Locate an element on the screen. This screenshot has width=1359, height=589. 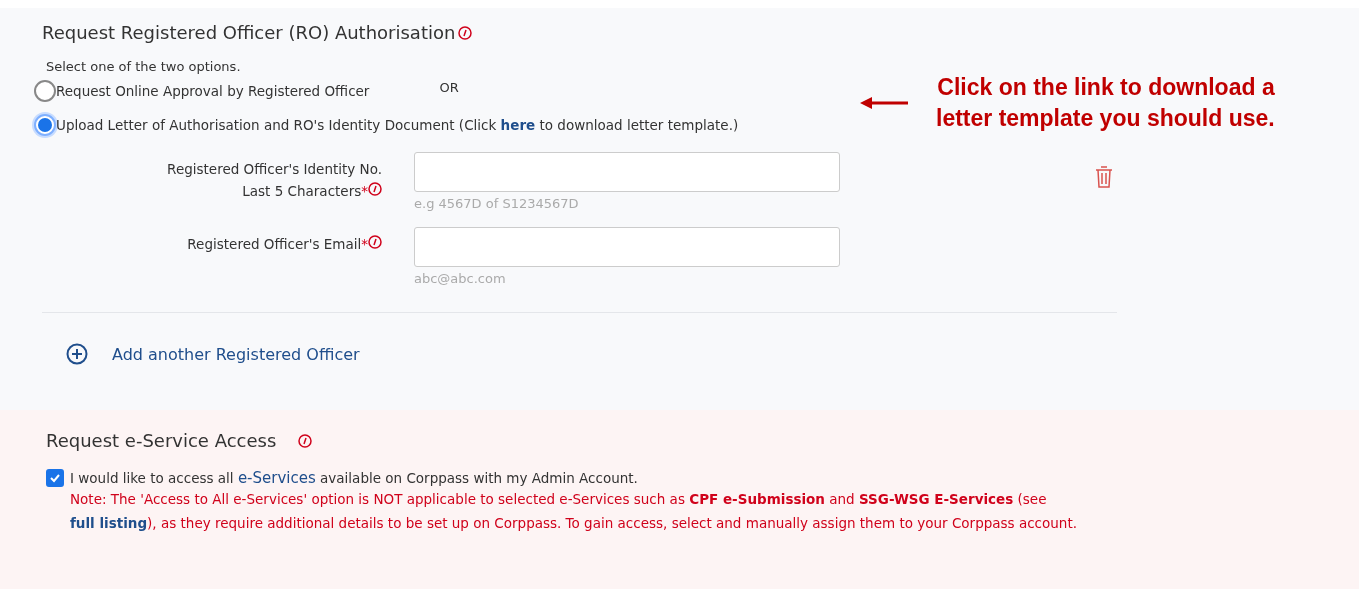
instruction-text: Select one of the two options. is located at coordinates (144, 66).